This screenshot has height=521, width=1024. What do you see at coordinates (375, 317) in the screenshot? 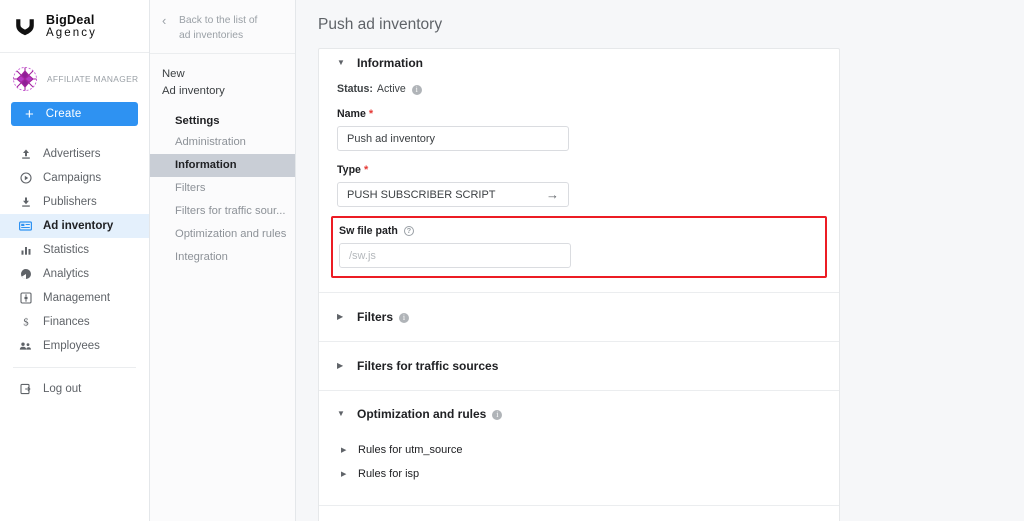
I see `section-filters-title: Filters` at bounding box center [375, 317].